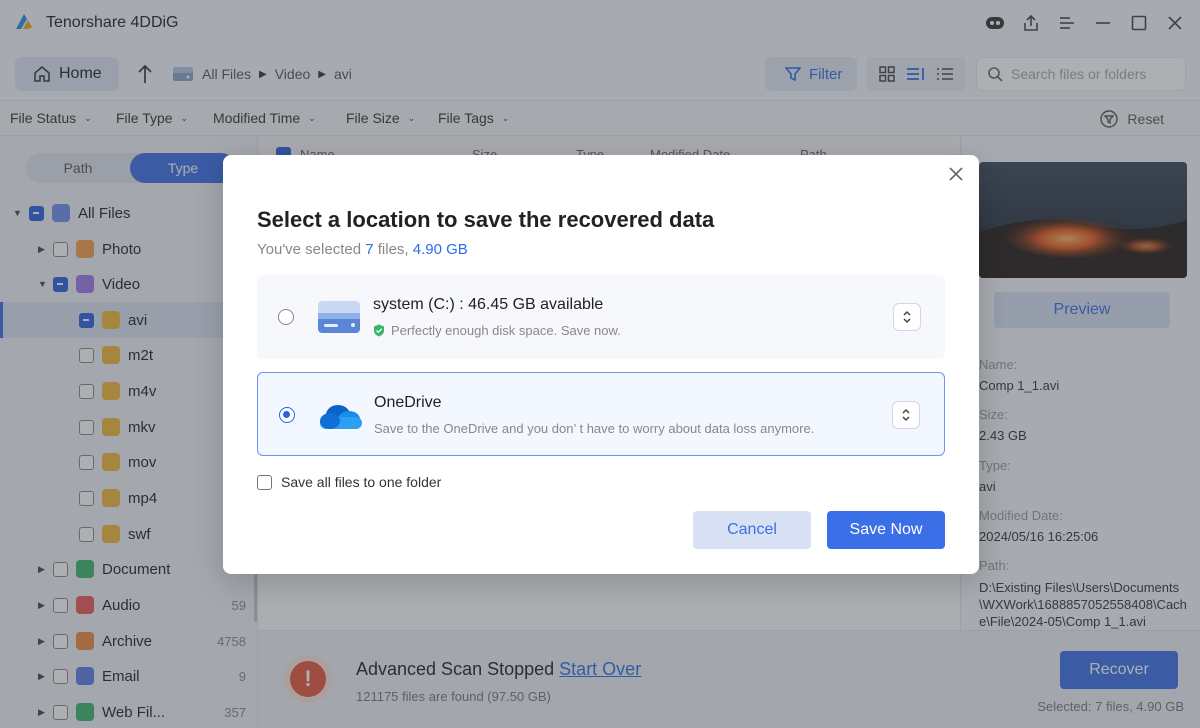  Describe the element at coordinates (379, 330) in the screenshot. I see `shield-check-icon` at that location.